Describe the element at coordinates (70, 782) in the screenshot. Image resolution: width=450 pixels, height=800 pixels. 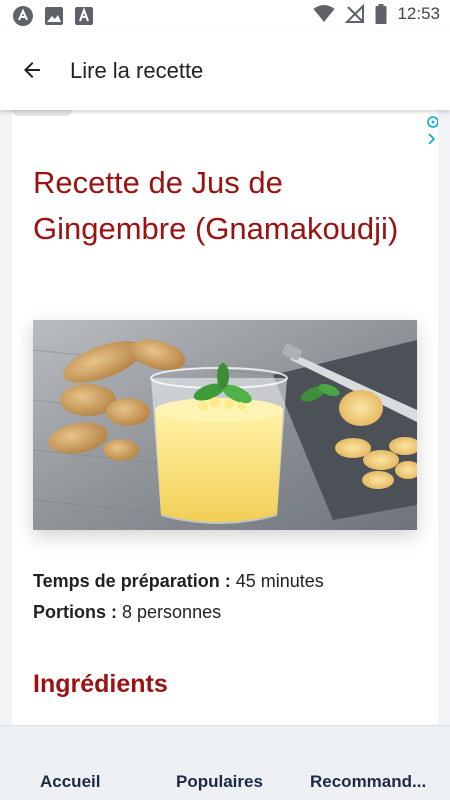
I see `nav-item-accueil: Accueil` at that location.